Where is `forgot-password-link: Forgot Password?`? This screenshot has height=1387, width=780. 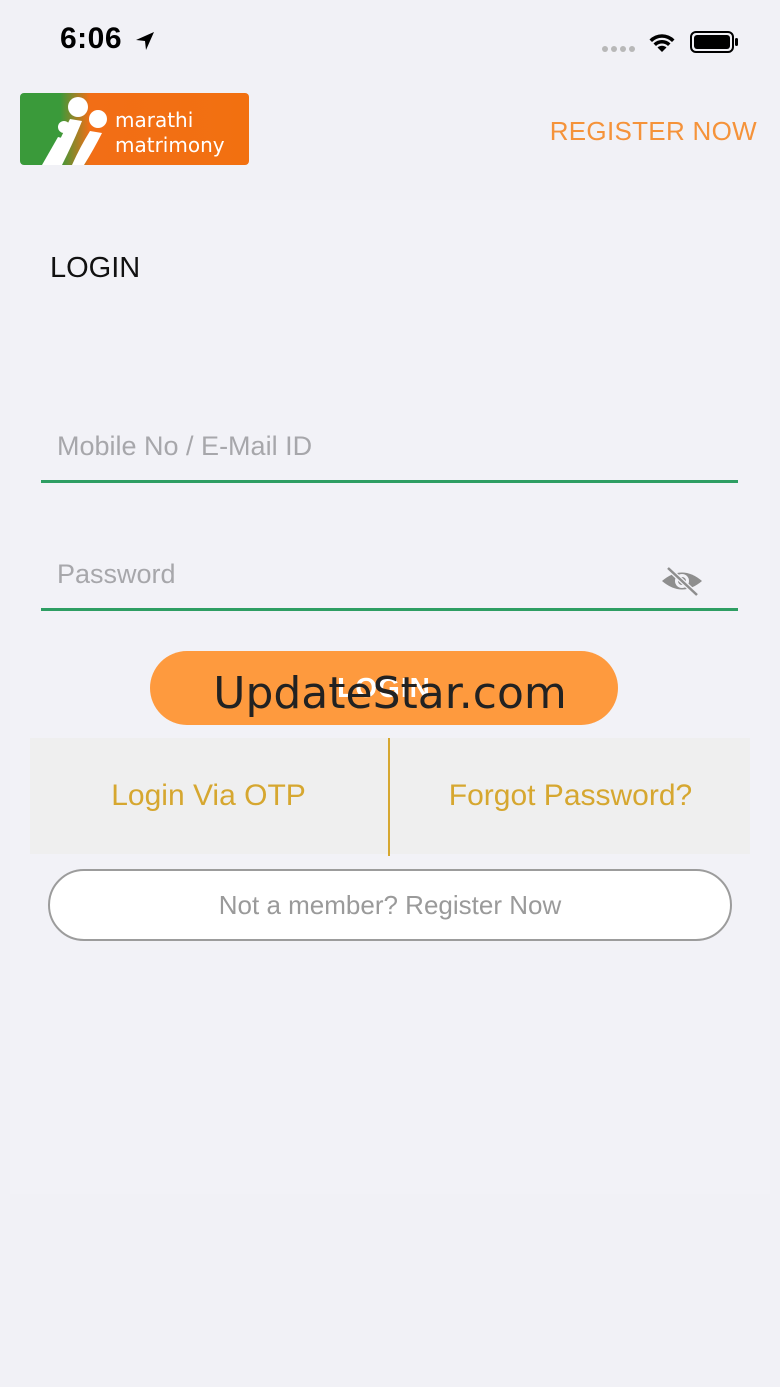 forgot-password-link: Forgot Password? is located at coordinates (570, 796).